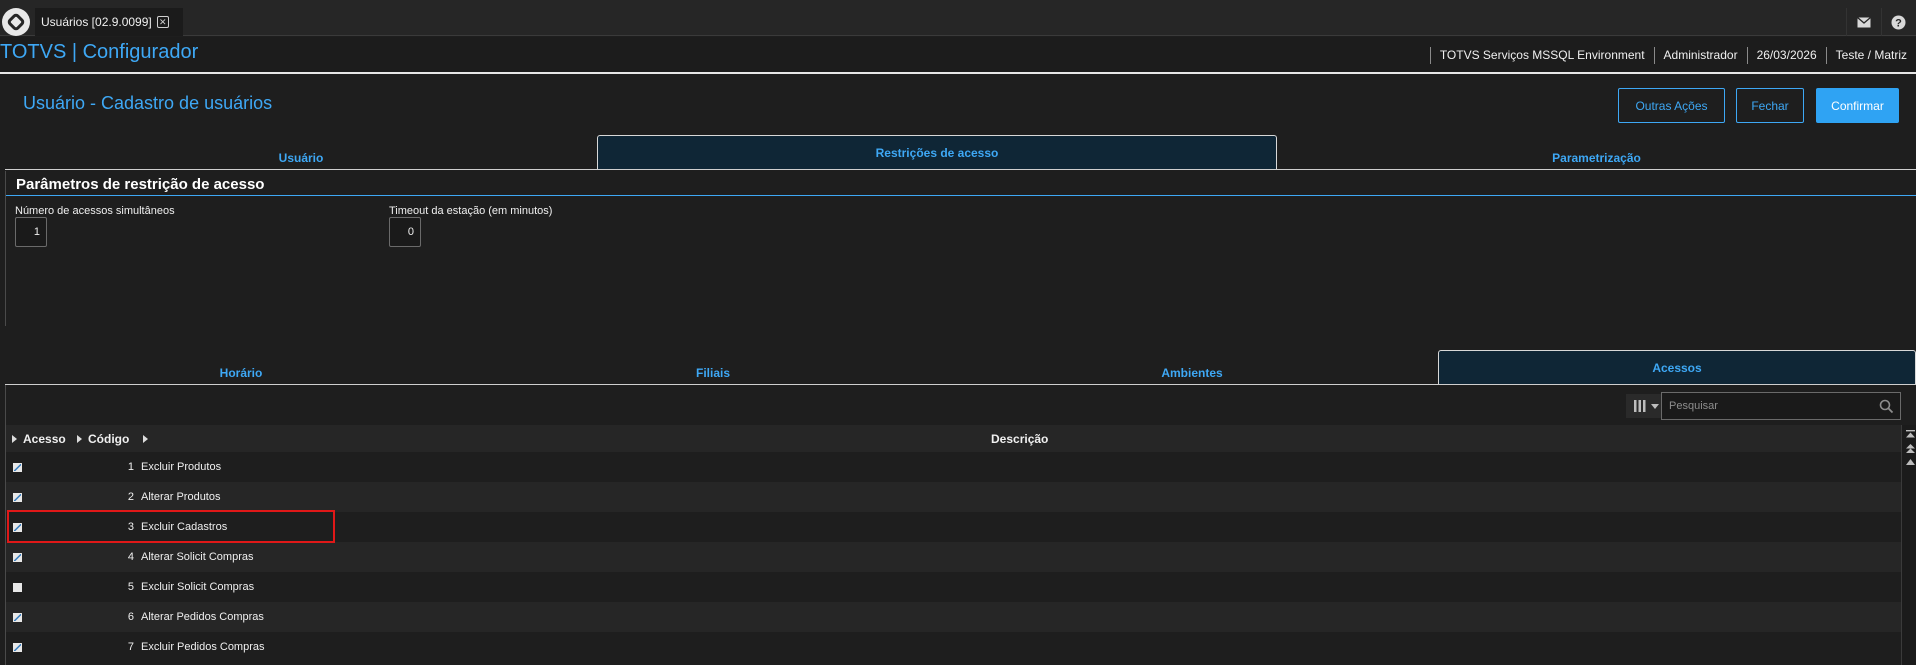 This screenshot has height=665, width=1916. What do you see at coordinates (961, 405) in the screenshot?
I see `grid-toolbar` at bounding box center [961, 405].